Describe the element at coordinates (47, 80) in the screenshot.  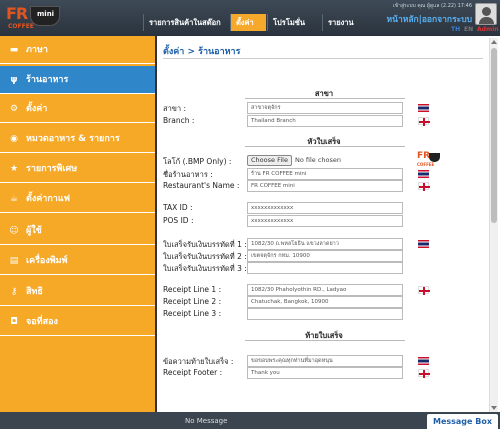
I see `sidebar-item-label: ร้านอาหาร` at that location.